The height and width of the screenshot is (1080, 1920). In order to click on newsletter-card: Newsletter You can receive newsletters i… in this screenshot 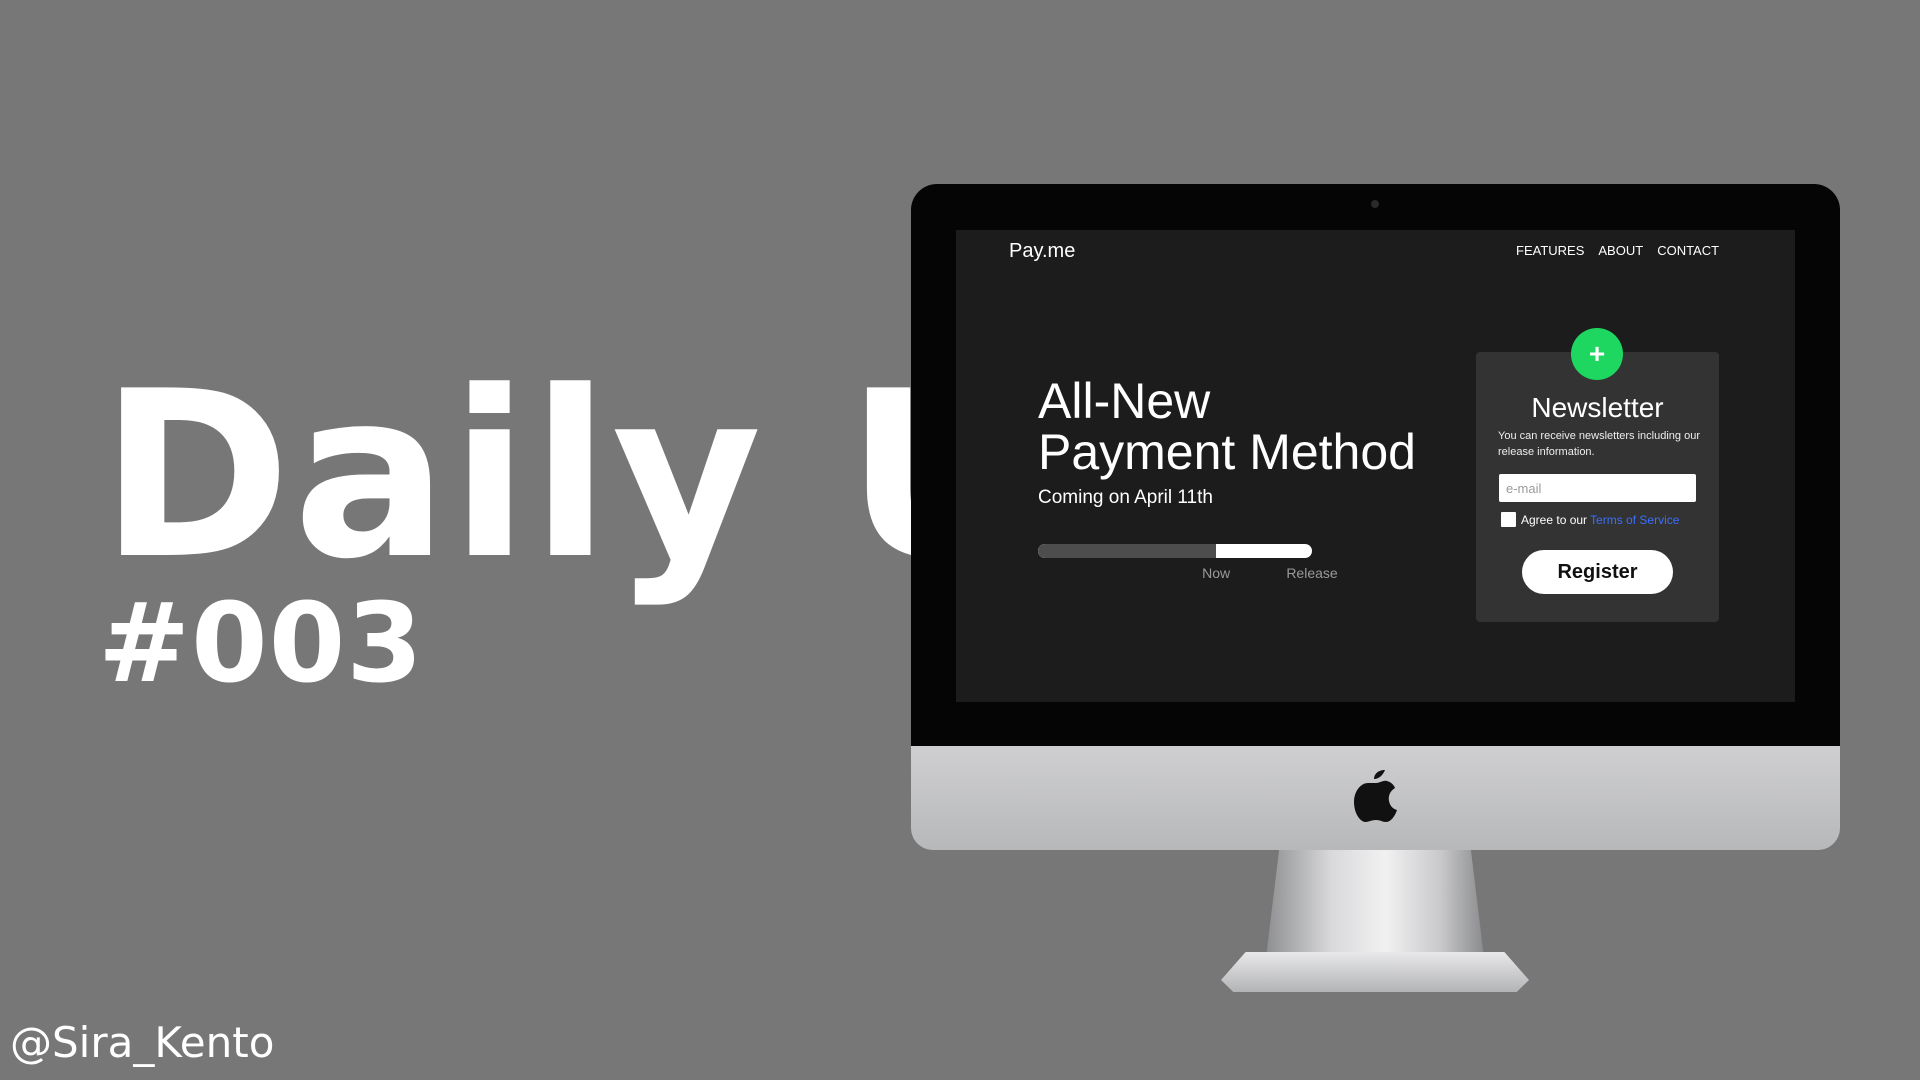, I will do `click(1597, 487)`.